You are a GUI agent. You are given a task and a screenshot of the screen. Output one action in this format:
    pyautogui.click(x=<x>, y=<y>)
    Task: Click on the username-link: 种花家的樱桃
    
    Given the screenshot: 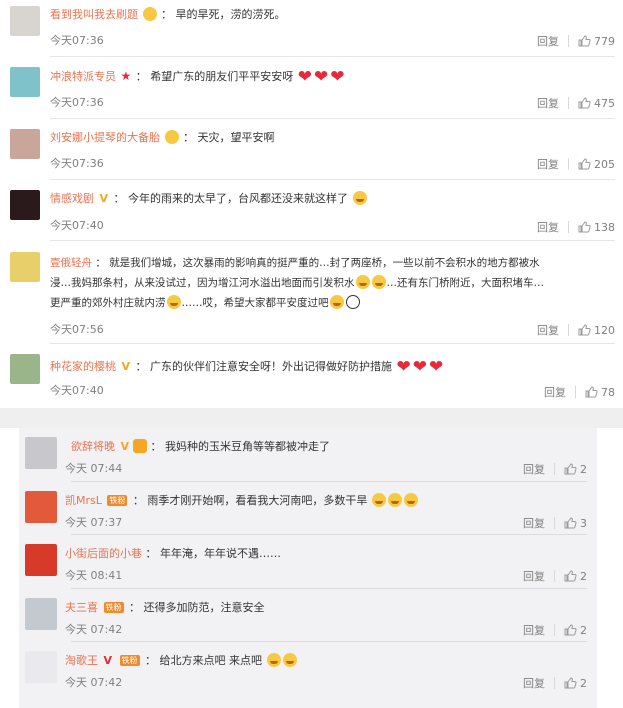 What is the action you would take?
    pyautogui.click(x=83, y=366)
    